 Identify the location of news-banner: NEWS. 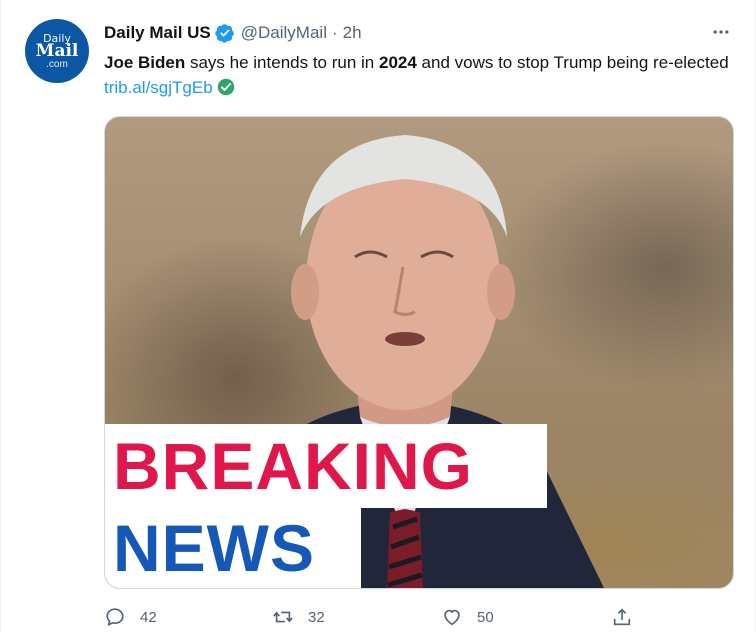
(233, 548).